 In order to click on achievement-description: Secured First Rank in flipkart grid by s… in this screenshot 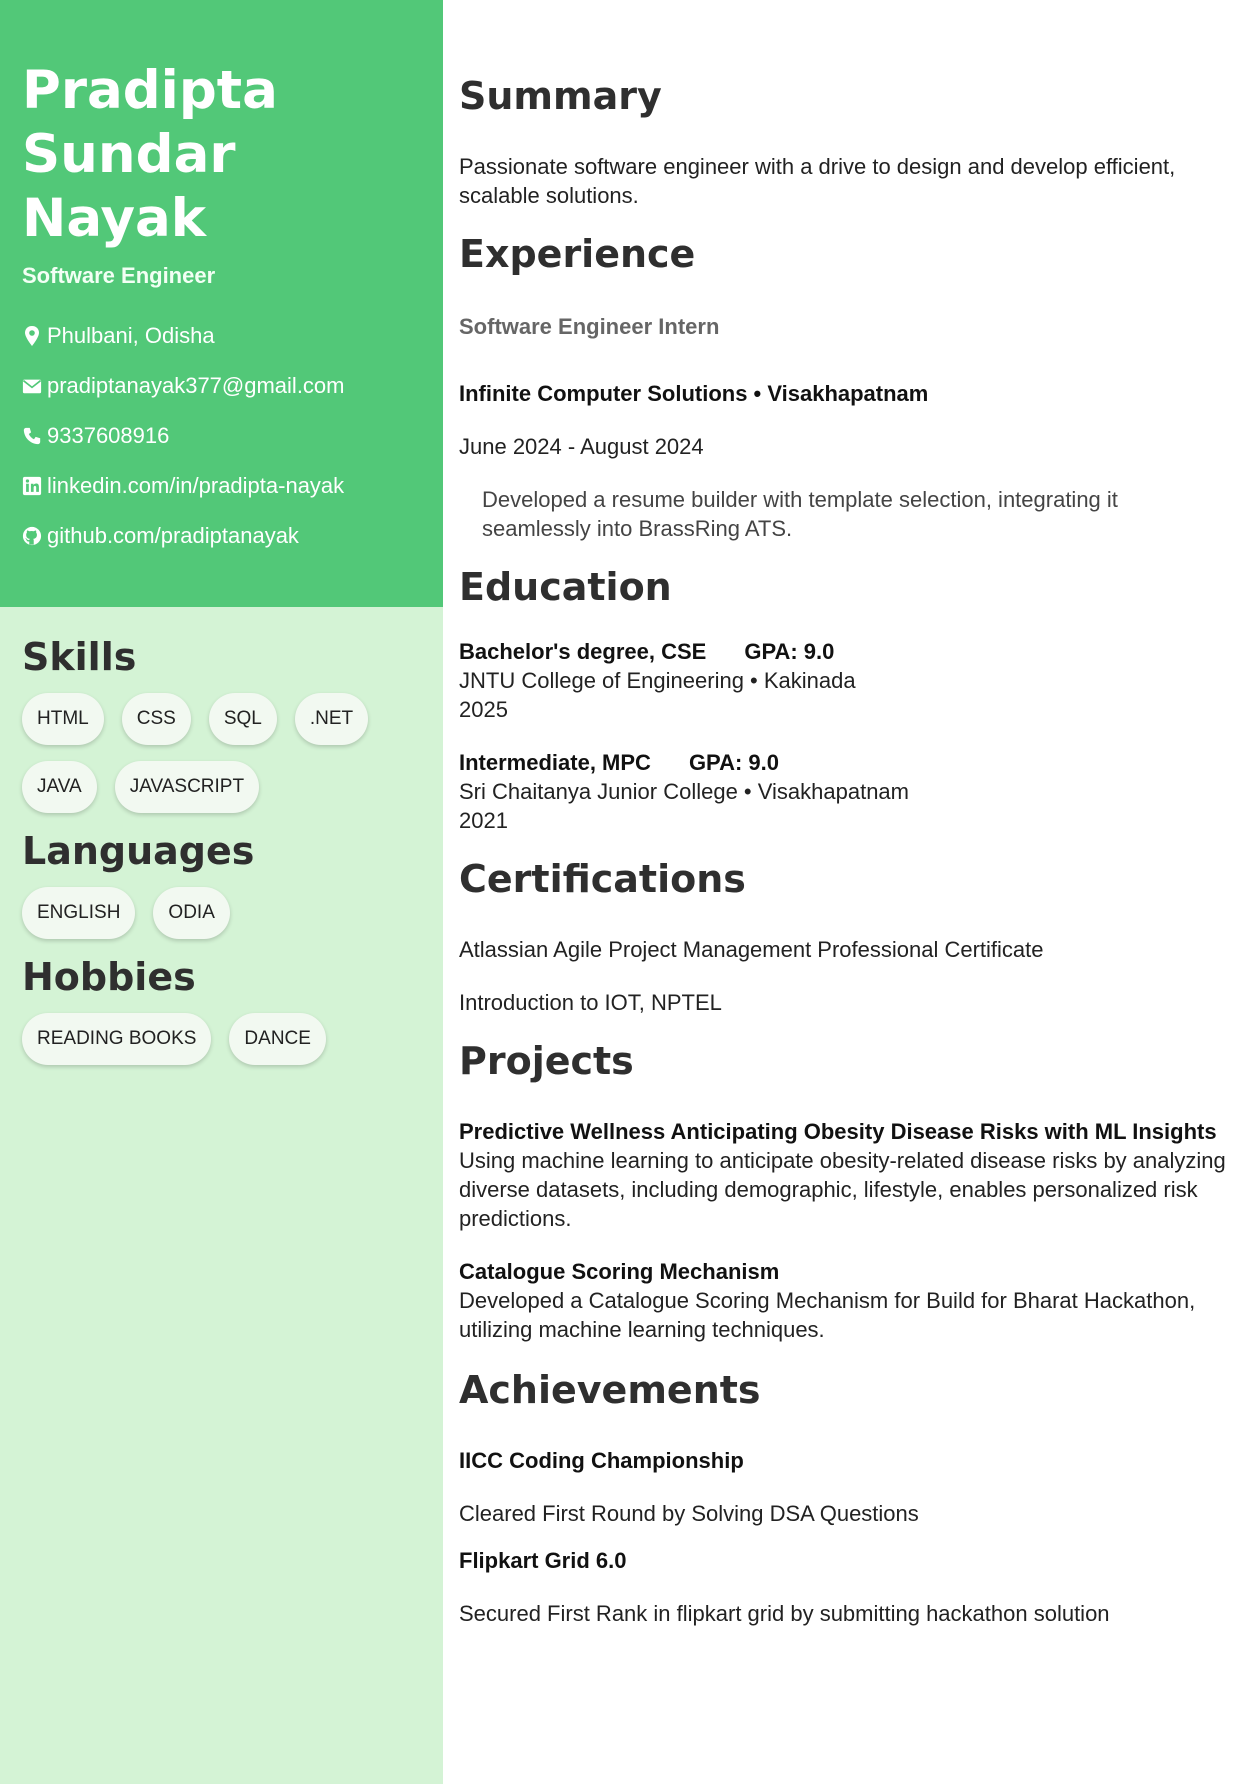, I will do `click(784, 1613)`.